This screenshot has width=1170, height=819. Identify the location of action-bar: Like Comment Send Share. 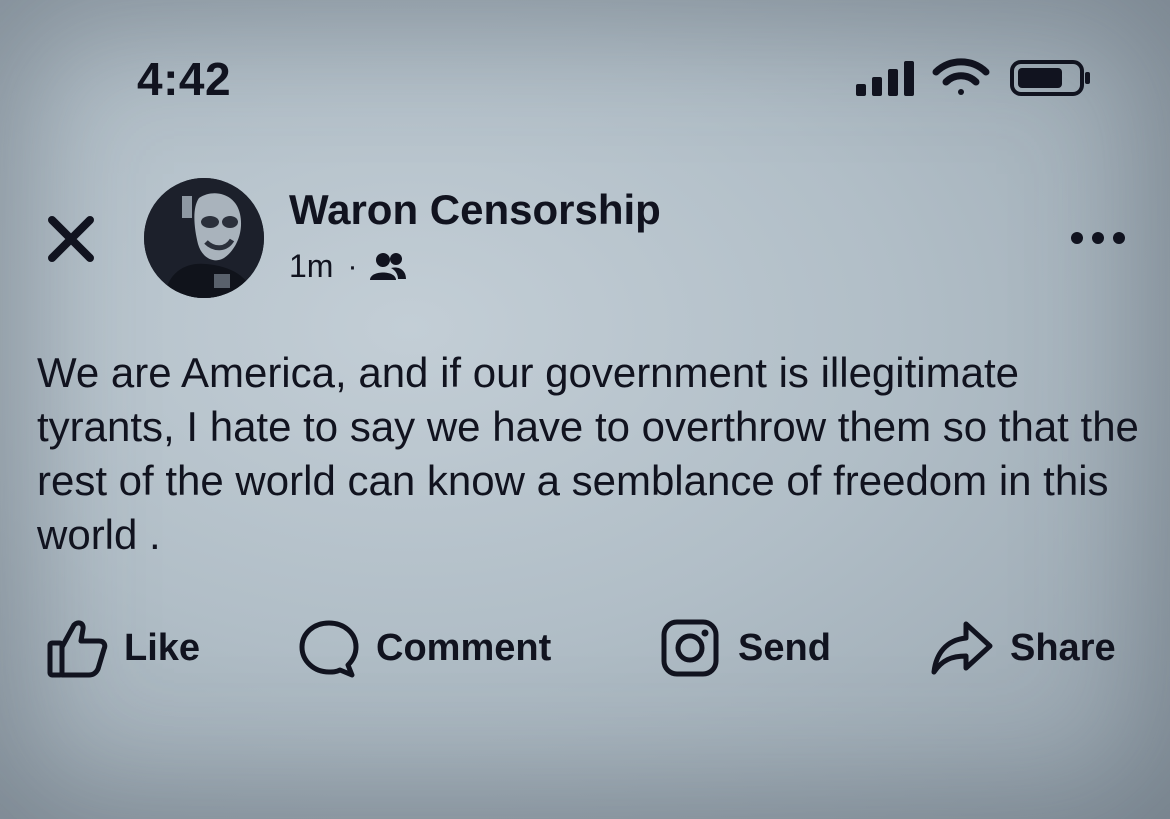
(585, 650).